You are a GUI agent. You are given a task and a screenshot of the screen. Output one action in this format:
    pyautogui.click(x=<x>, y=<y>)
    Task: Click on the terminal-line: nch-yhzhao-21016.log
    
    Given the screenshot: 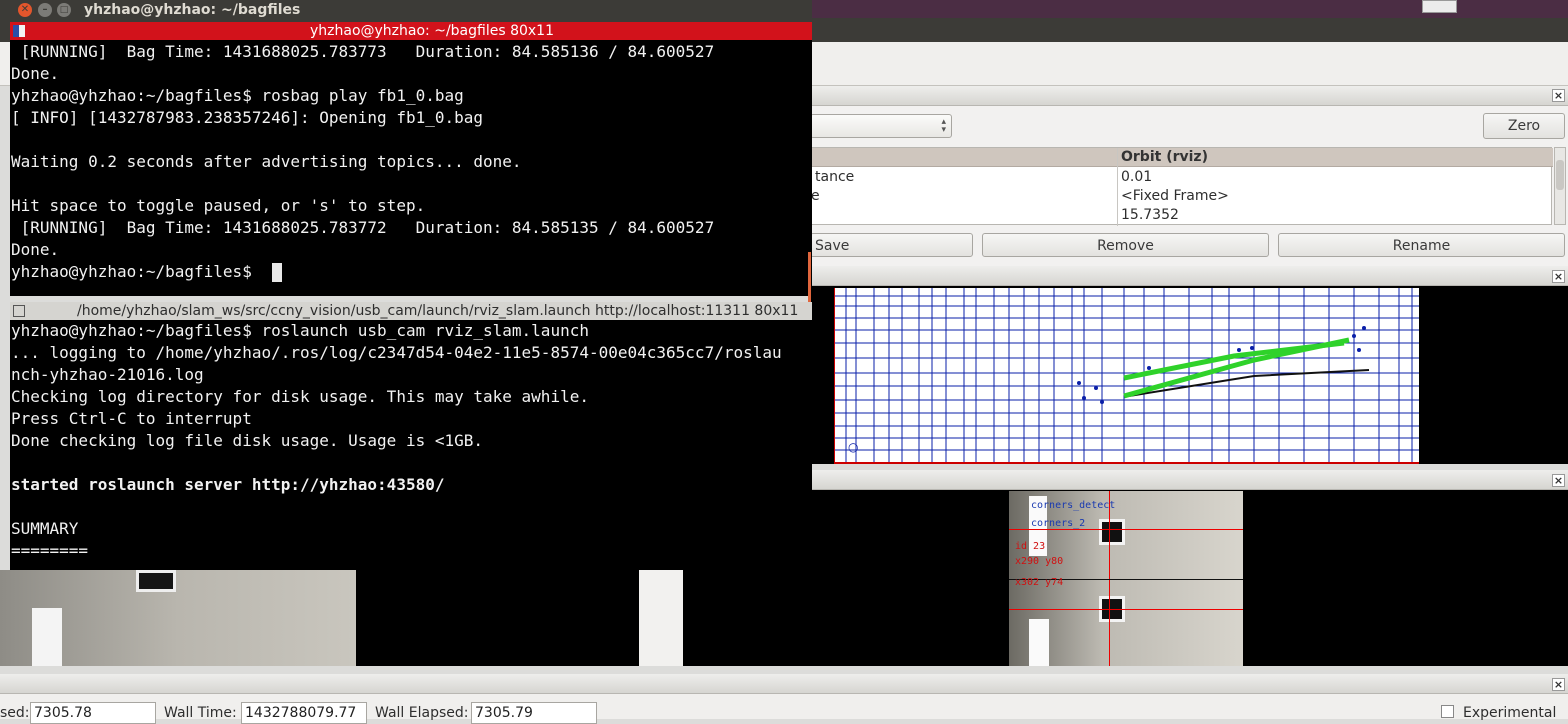 What is the action you would take?
    pyautogui.click(x=107, y=374)
    